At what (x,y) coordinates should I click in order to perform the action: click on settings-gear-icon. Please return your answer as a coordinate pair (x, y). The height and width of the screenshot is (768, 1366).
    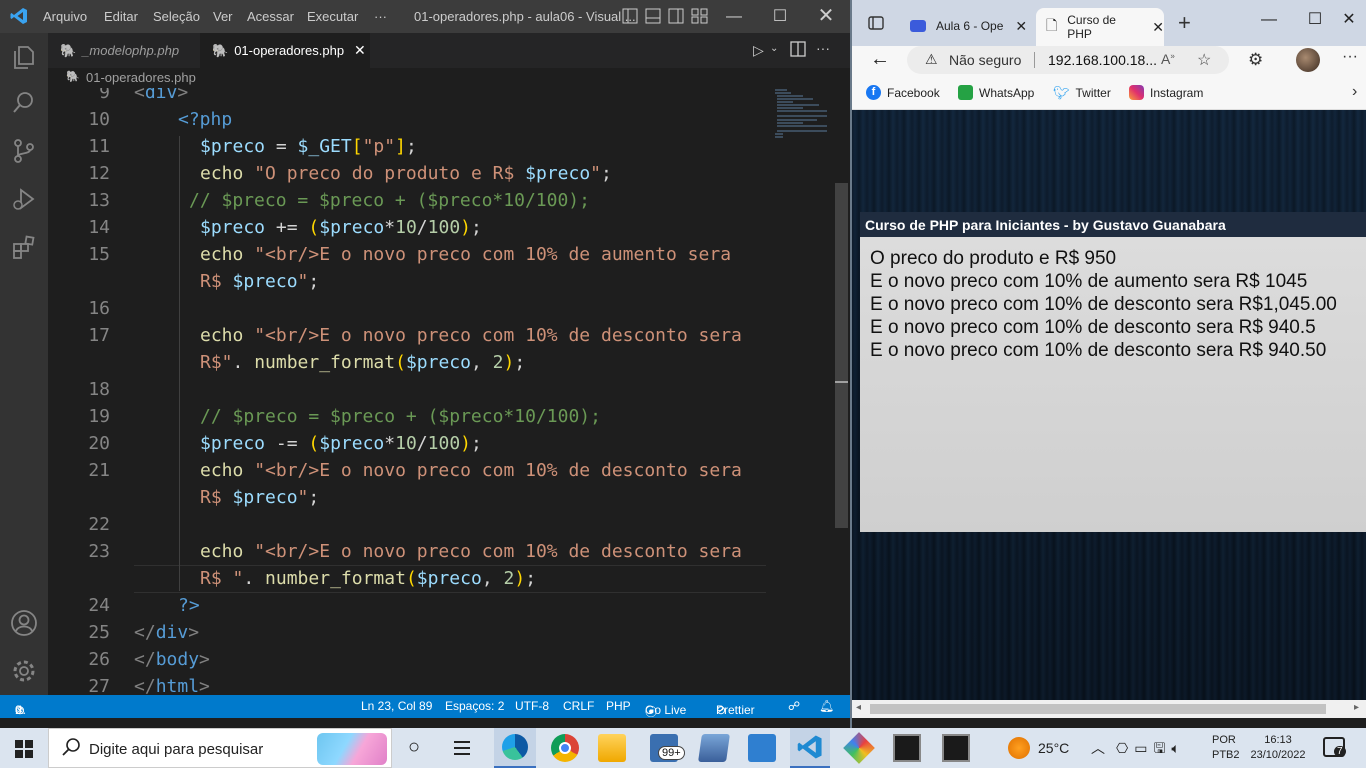
    Looking at the image, I should click on (24, 671).